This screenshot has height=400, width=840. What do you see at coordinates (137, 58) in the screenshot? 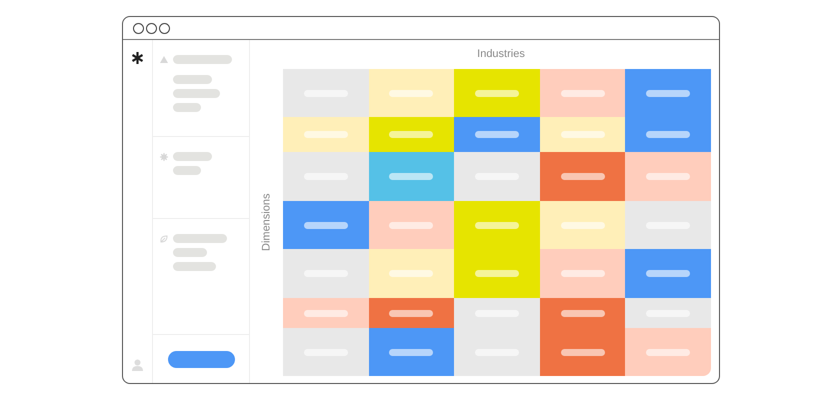
I see `asterisk-icon` at bounding box center [137, 58].